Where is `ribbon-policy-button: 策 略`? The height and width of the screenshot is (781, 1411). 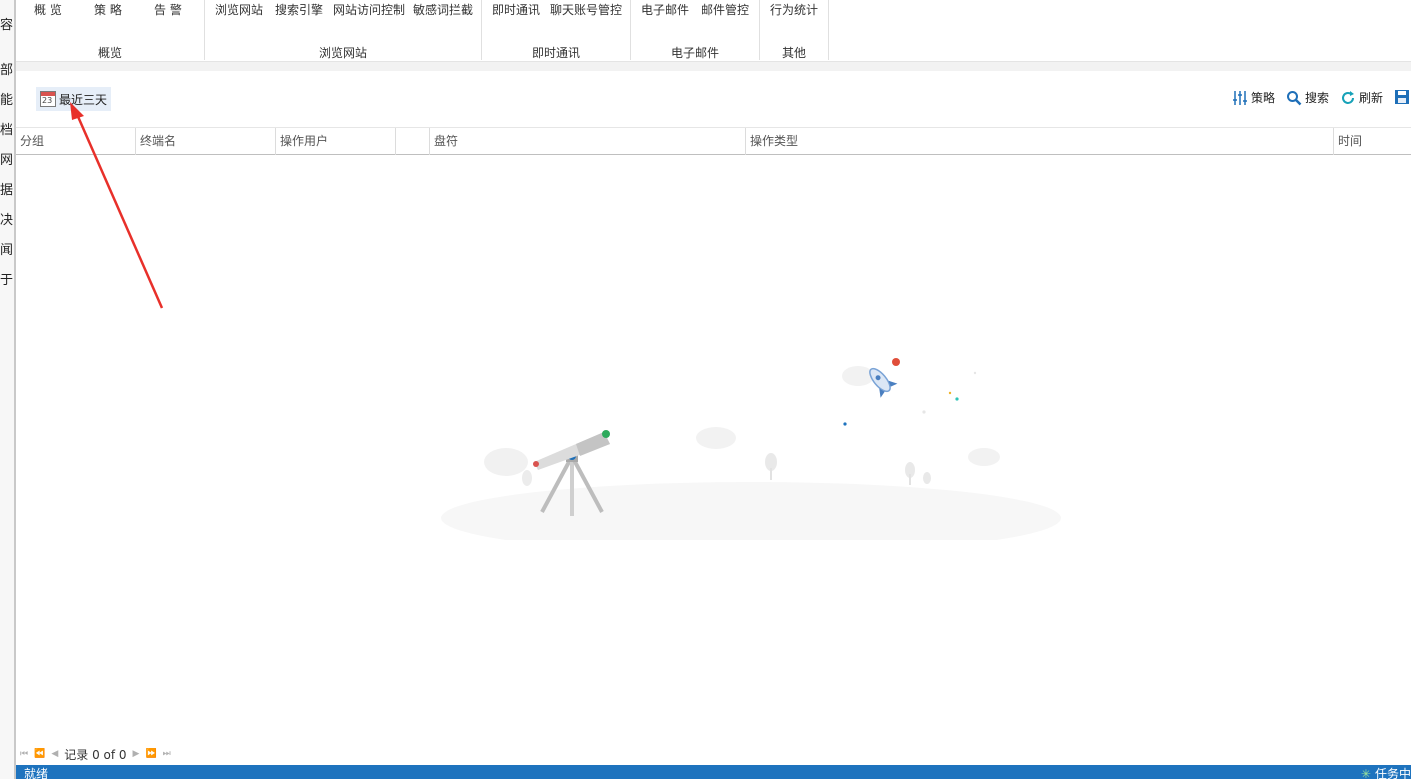 ribbon-policy-button: 策 略 is located at coordinates (108, 9).